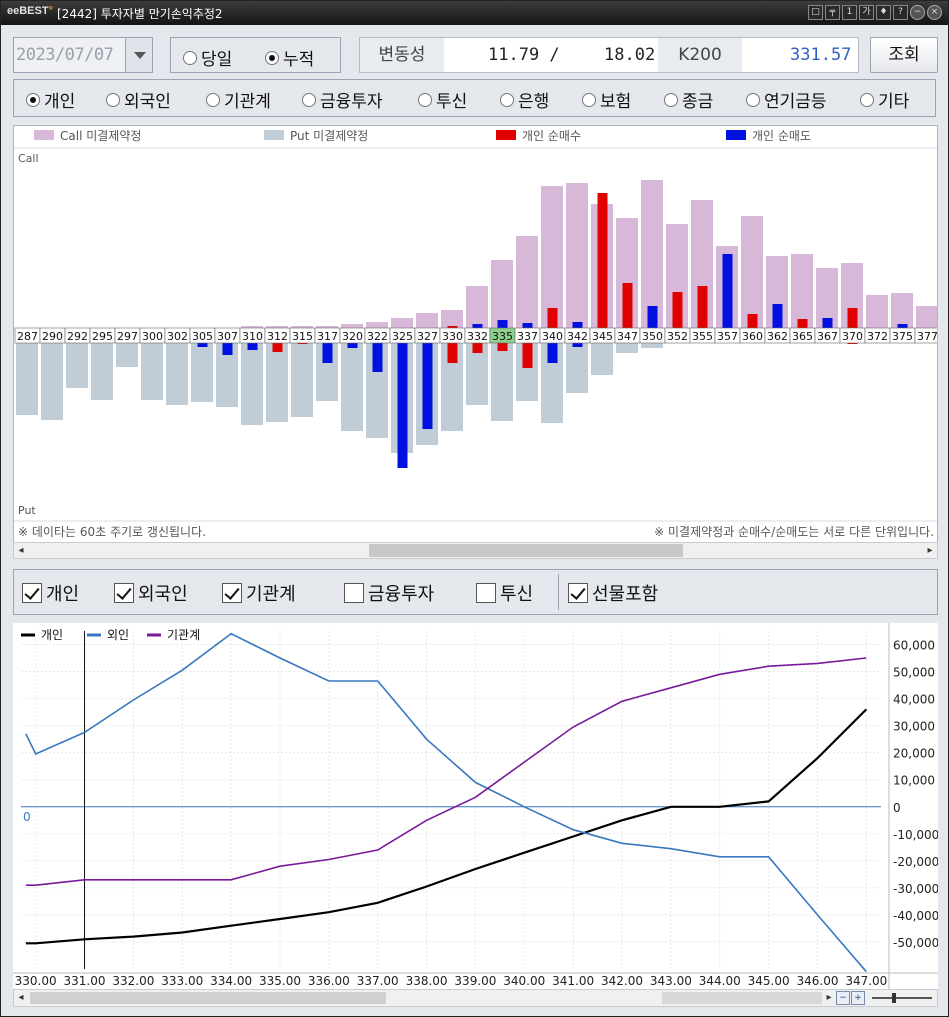 This screenshot has height=1017, width=949. What do you see at coordinates (527, 336) in the screenshot?
I see `strike-label: 337` at bounding box center [527, 336].